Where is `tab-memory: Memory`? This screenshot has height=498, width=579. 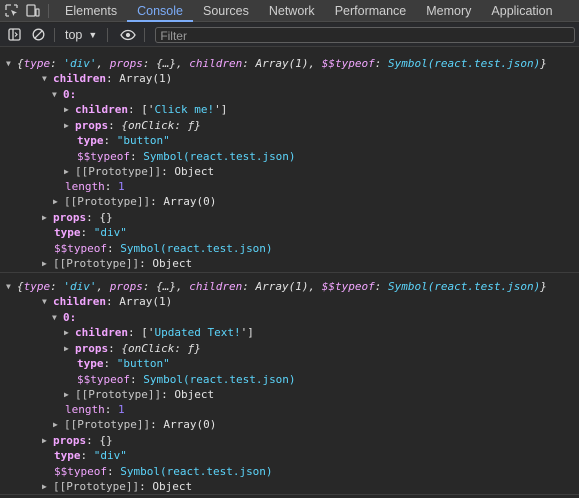 tab-memory: Memory is located at coordinates (448, 11).